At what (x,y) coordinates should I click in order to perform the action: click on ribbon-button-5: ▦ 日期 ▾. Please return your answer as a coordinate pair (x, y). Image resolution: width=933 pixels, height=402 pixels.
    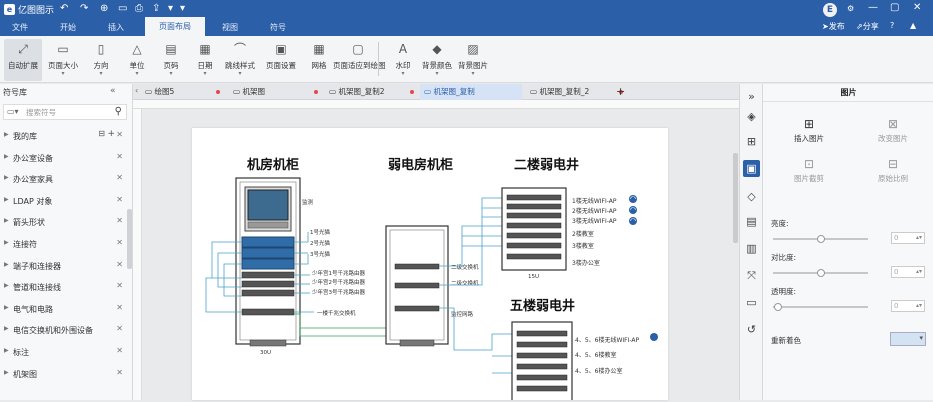
    Looking at the image, I should click on (205, 60).